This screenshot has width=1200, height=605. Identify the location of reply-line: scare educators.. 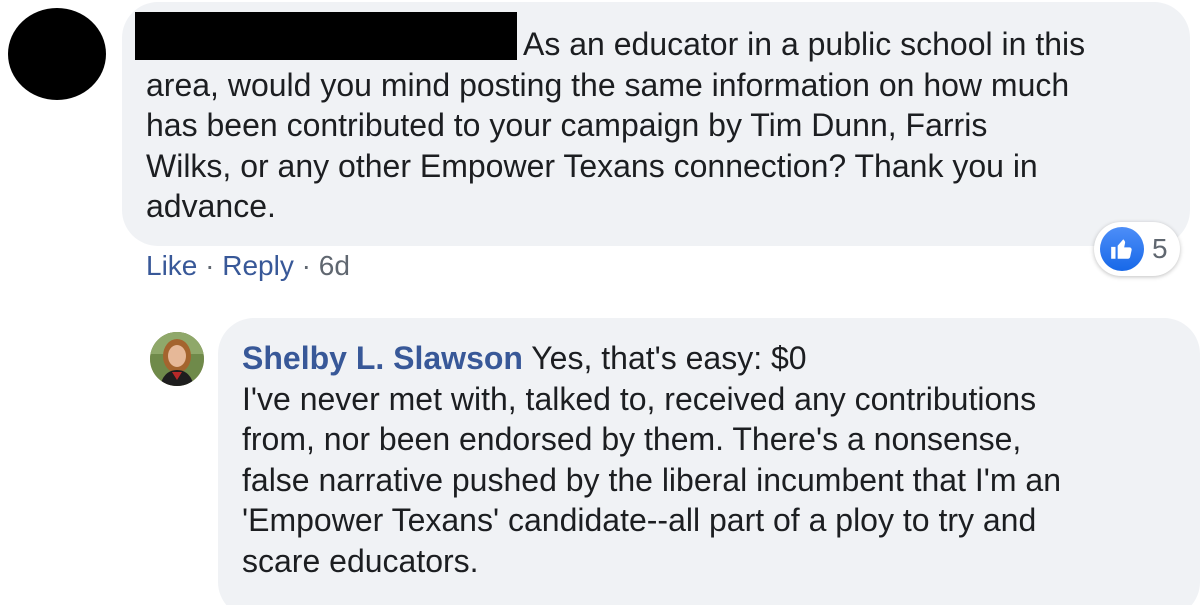
(360, 560).